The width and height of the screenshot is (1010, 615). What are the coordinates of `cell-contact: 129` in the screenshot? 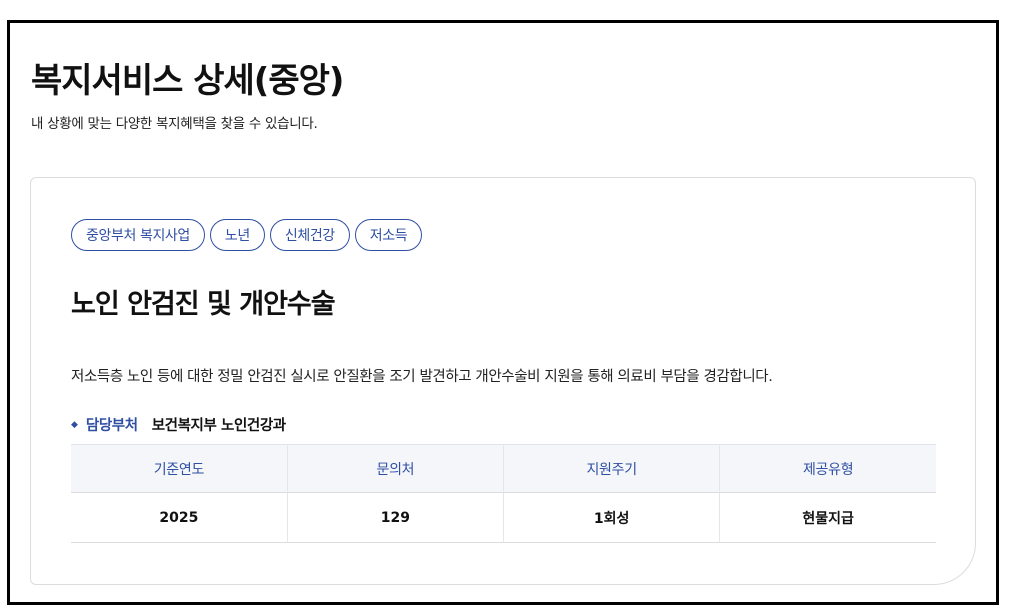 It's located at (396, 517).